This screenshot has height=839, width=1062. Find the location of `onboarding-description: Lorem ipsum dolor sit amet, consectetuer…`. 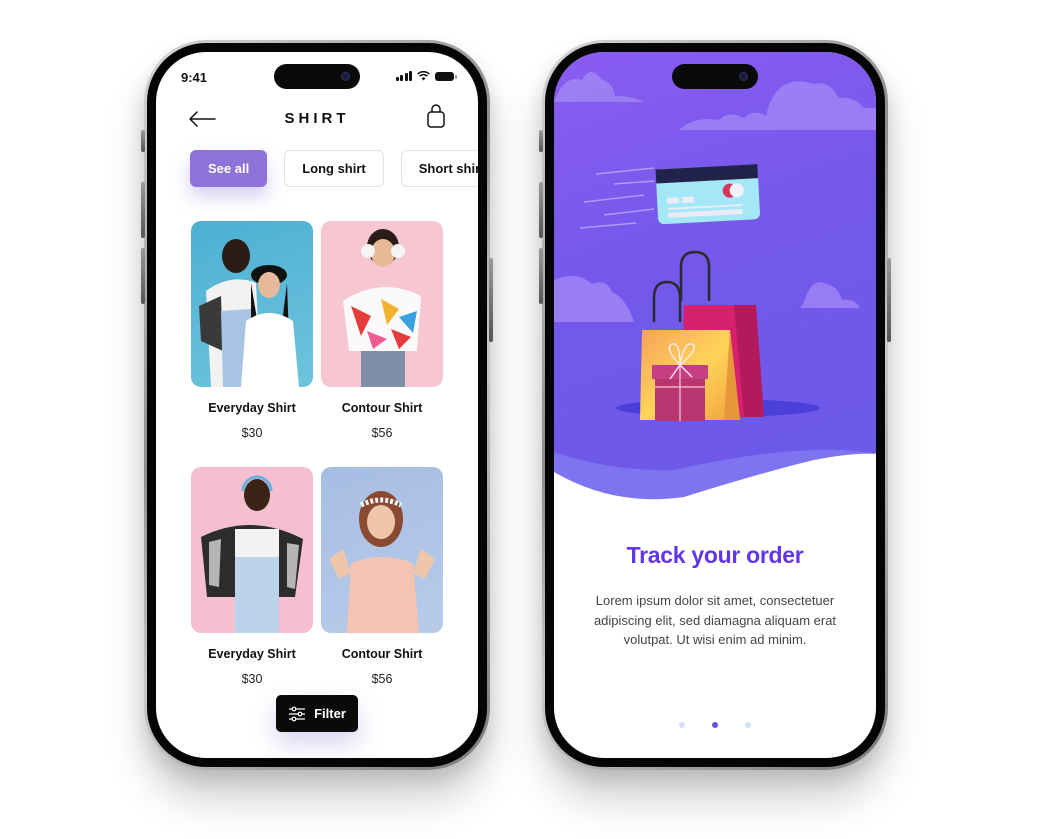

onboarding-description: Lorem ipsum dolor sit amet, consectetuer… is located at coordinates (715, 620).